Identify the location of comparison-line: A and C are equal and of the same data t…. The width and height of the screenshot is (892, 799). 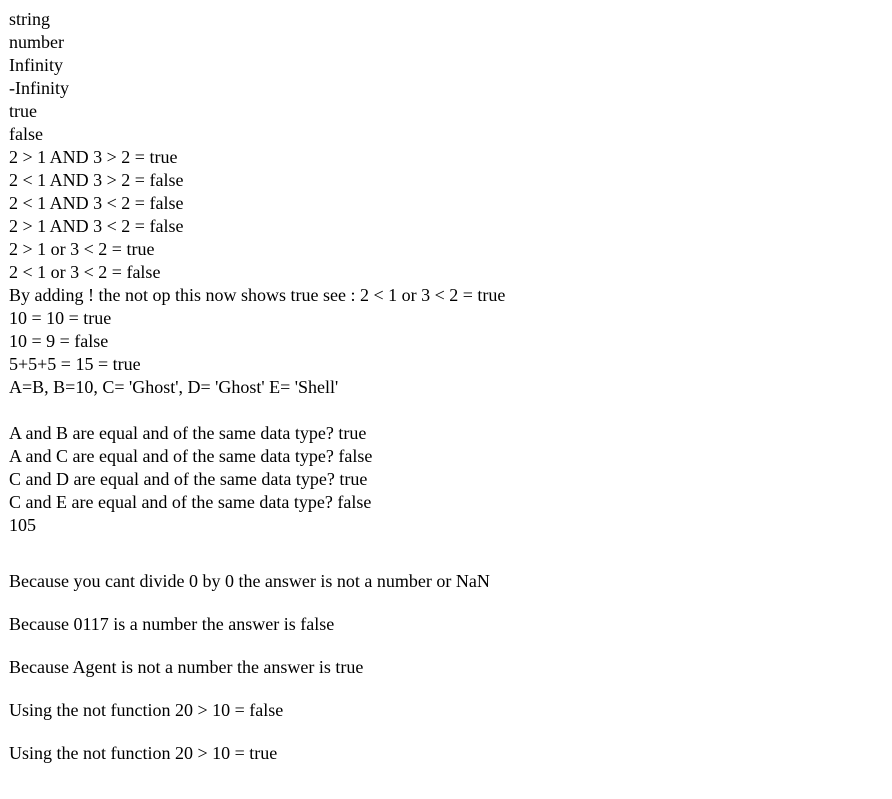
(191, 456).